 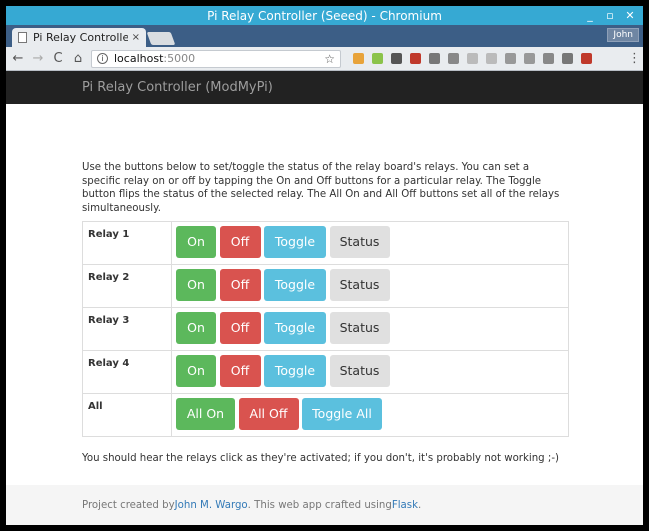 What do you see at coordinates (127, 243) in the screenshot?
I see `relay-label: Relay 1` at bounding box center [127, 243].